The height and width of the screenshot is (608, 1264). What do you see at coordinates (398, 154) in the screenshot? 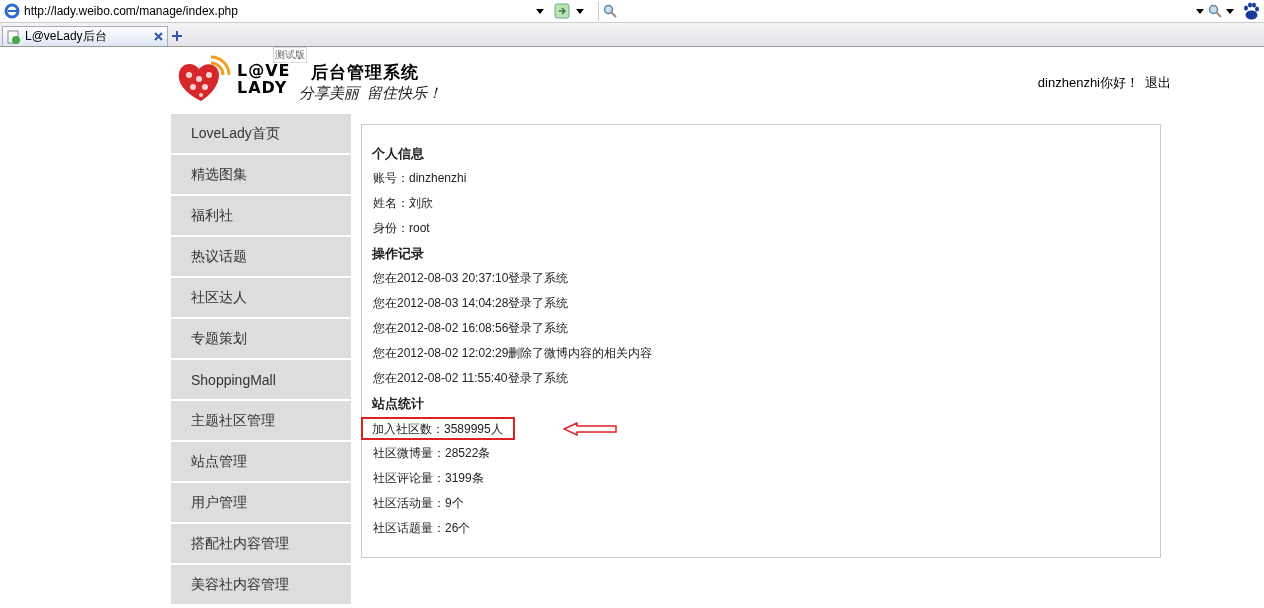
I see `section-heading: 个人信息` at bounding box center [398, 154].